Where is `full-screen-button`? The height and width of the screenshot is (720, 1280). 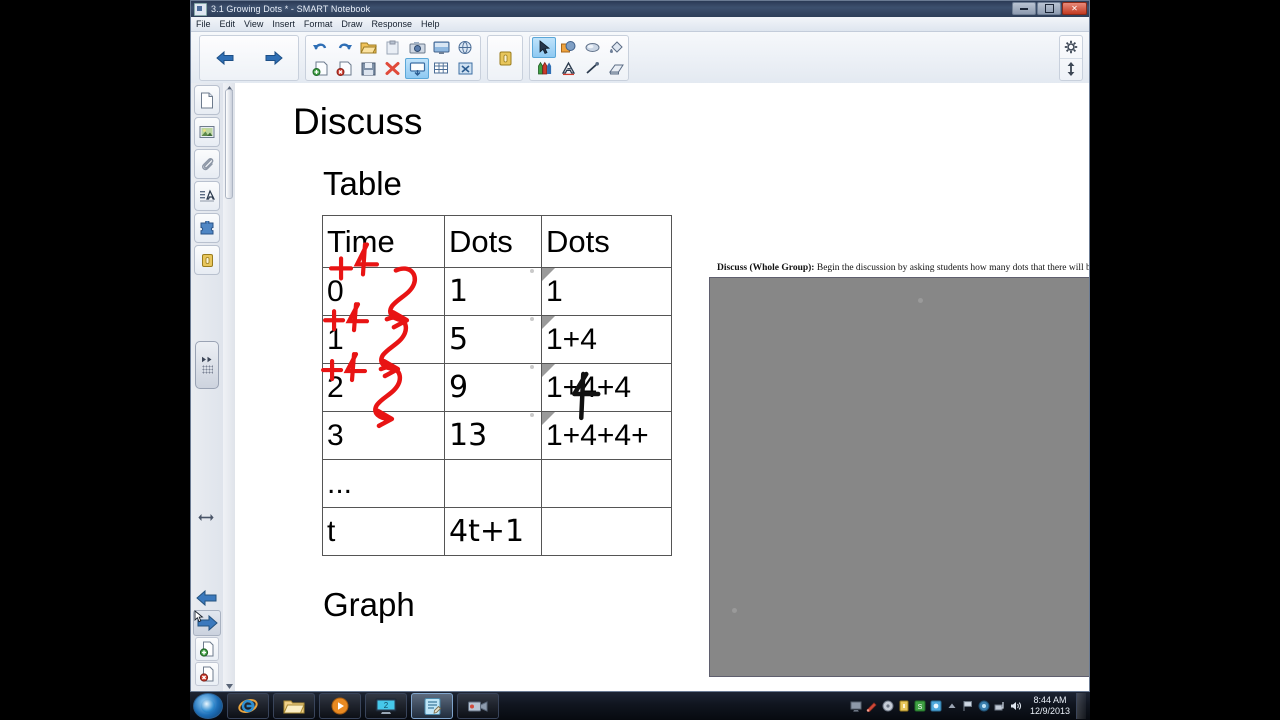
full-screen-button is located at coordinates (417, 68).